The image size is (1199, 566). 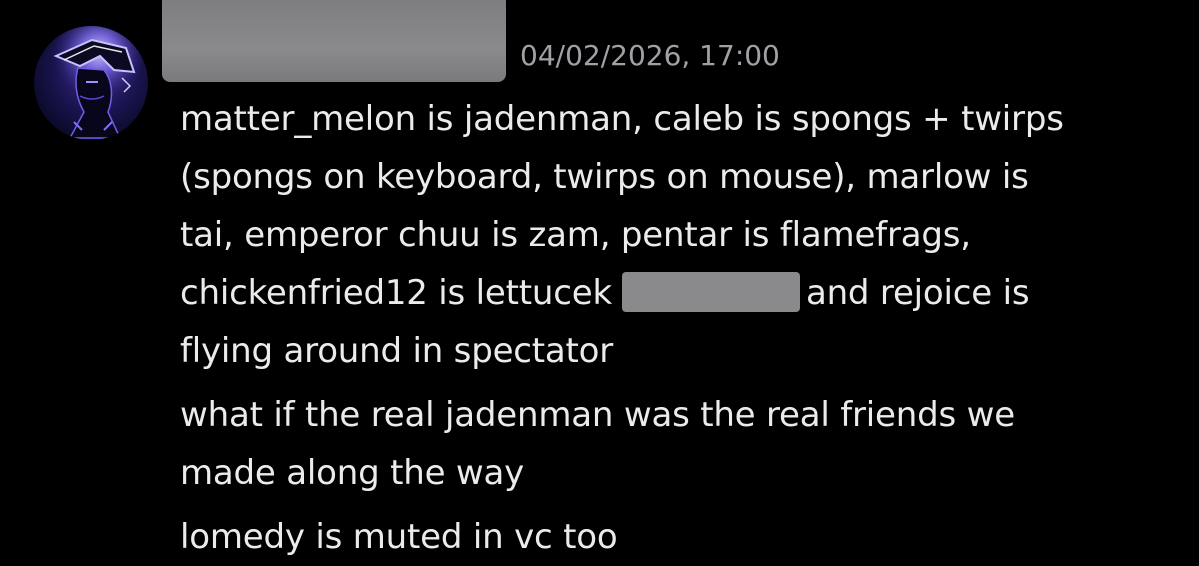 I want to click on message-text: chickenfried12 is lettucek, so click(x=396, y=293).